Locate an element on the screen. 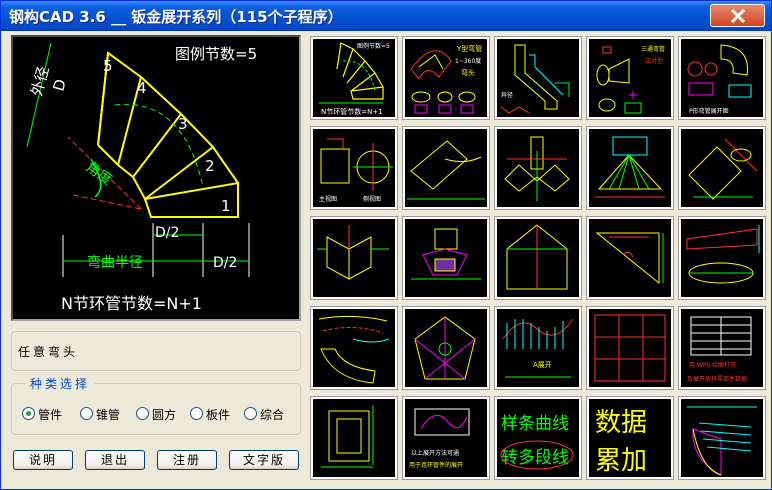 This screenshot has height=490, width=772. thumb-r5c2-line2: 用于连环管件的展开 is located at coordinates (436, 465).